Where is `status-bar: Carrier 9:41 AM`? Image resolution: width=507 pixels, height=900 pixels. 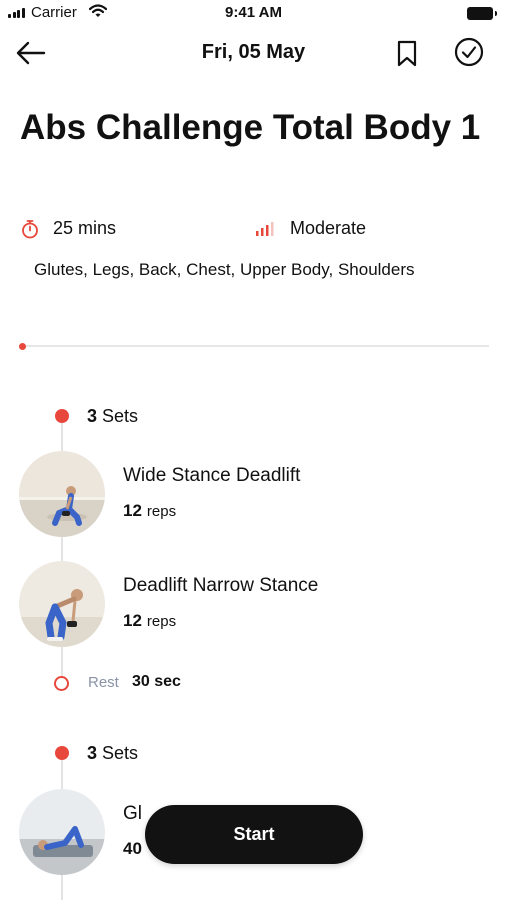 status-bar: Carrier 9:41 AM is located at coordinates (253, 14).